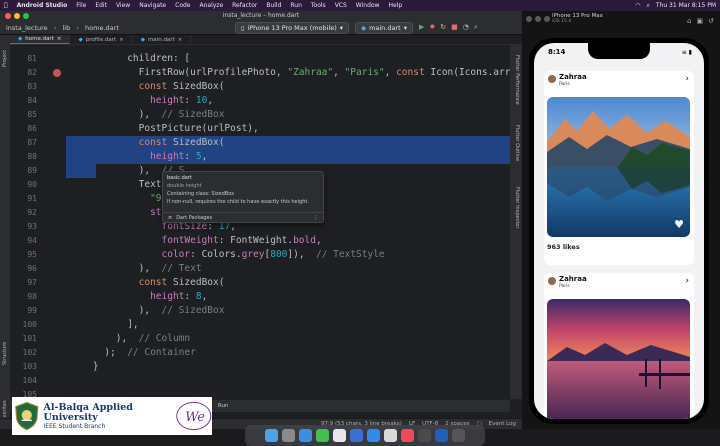  Describe the element at coordinates (441, 435) in the screenshot. I see `xcode-icon` at that location.